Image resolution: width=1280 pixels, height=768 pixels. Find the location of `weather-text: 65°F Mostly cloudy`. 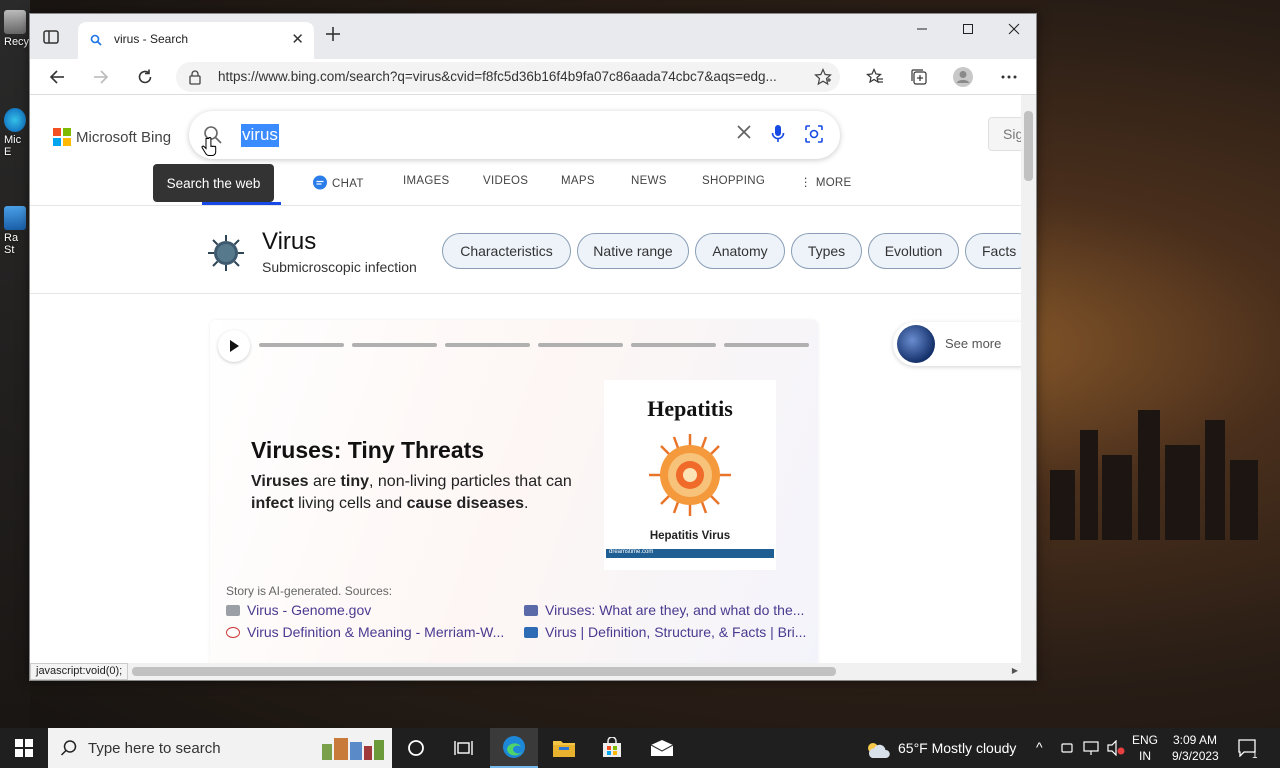

weather-text: 65°F Mostly cloudy is located at coordinates (957, 748).